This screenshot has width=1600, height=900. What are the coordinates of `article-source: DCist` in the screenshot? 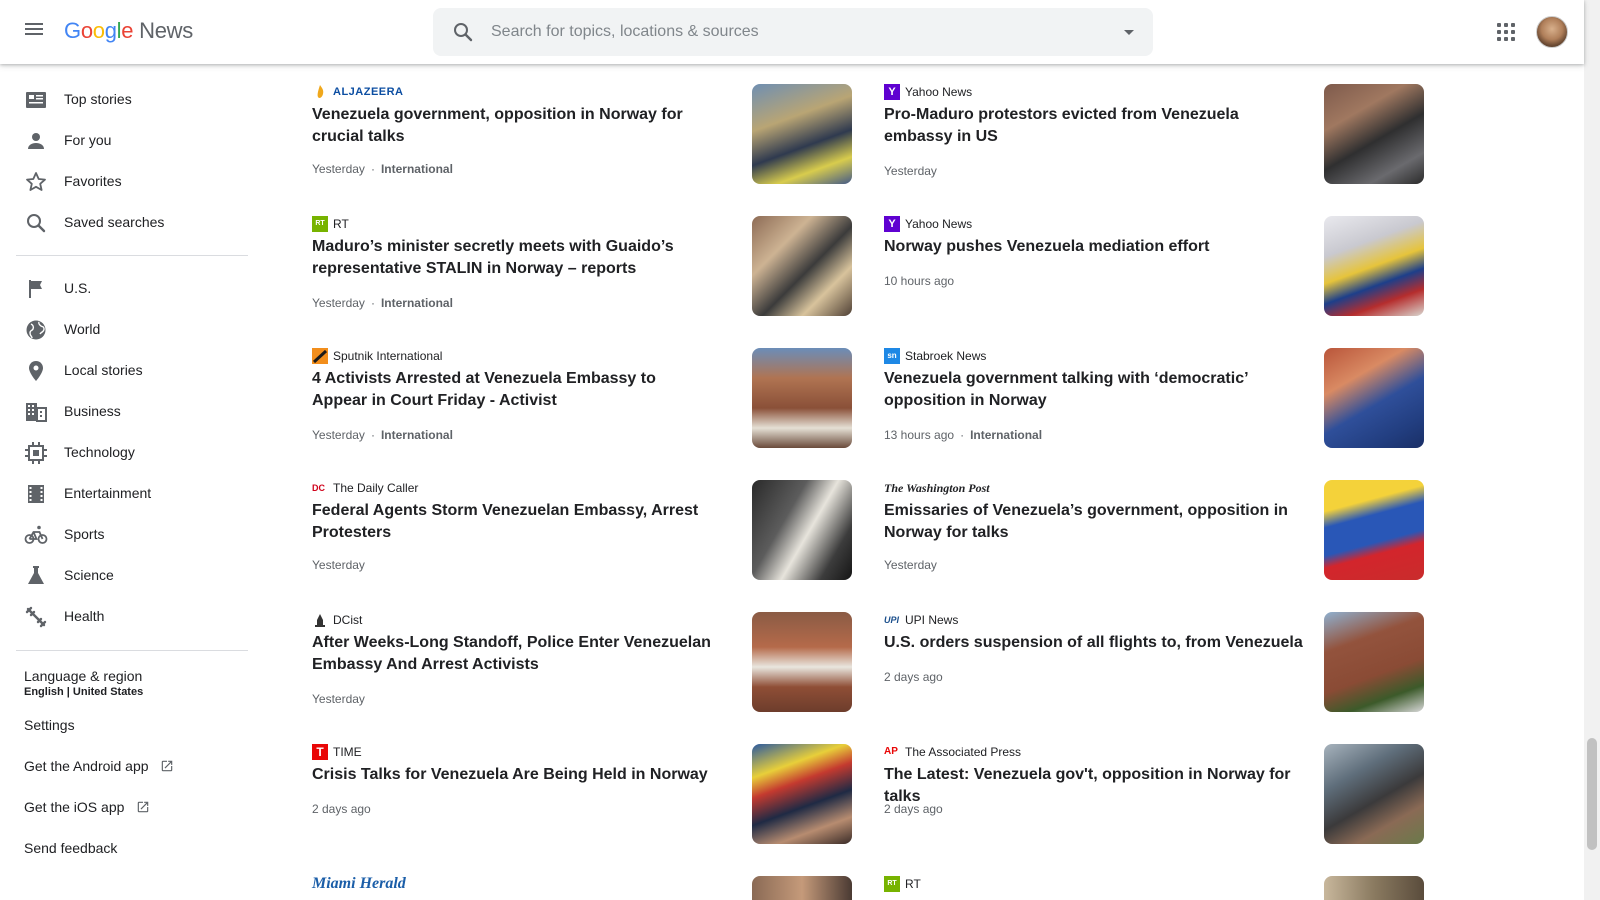 It's located at (337, 620).